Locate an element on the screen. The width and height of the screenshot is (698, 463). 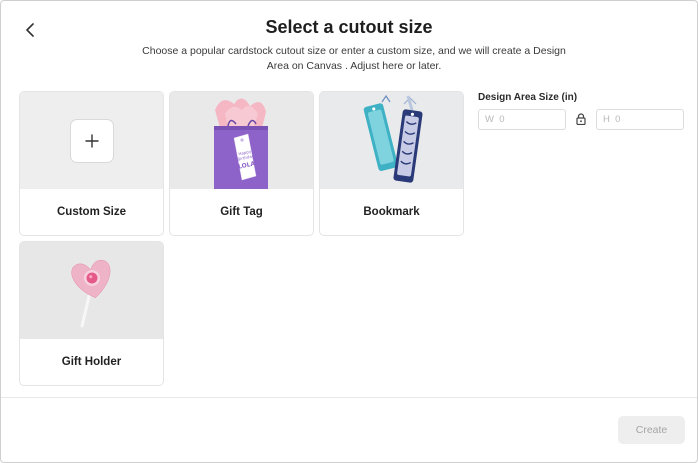
card-bookmark: Bookmark is located at coordinates (391, 163).